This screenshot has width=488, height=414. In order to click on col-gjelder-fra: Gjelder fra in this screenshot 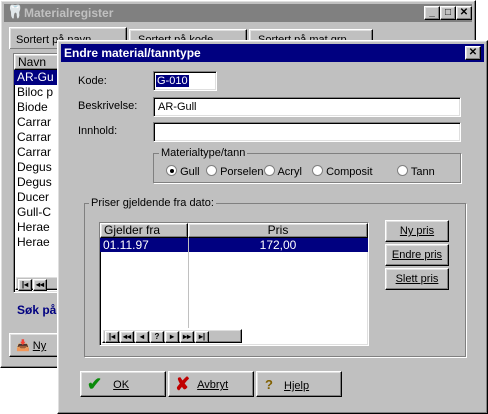, I will do `click(144, 230)`.